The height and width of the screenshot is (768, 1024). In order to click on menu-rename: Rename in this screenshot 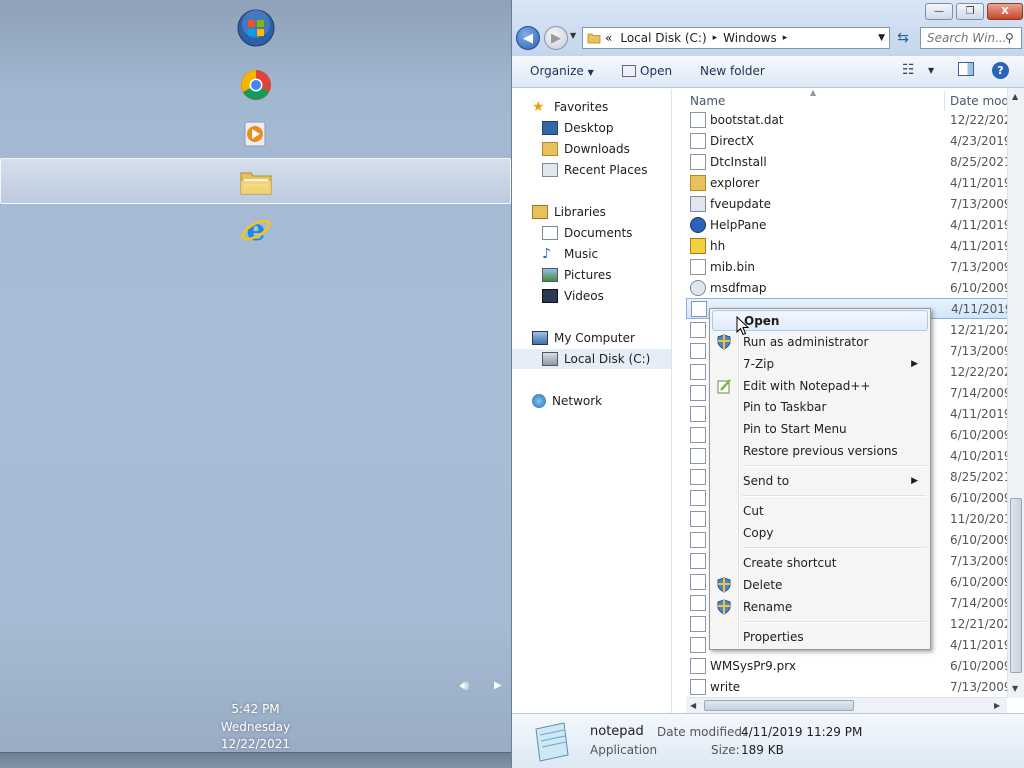, I will do `click(820, 606)`.